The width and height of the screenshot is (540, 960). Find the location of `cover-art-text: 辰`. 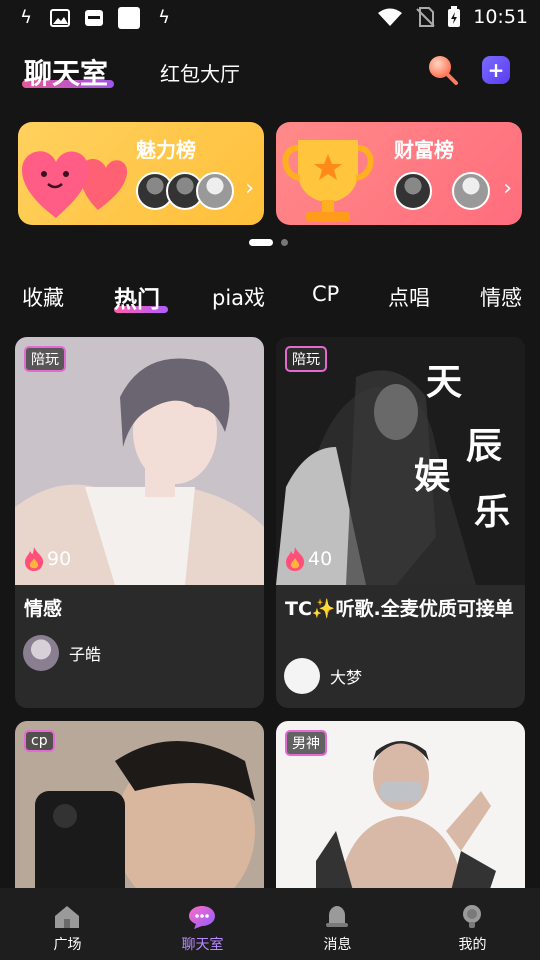

cover-art-text: 辰 is located at coordinates (484, 446).